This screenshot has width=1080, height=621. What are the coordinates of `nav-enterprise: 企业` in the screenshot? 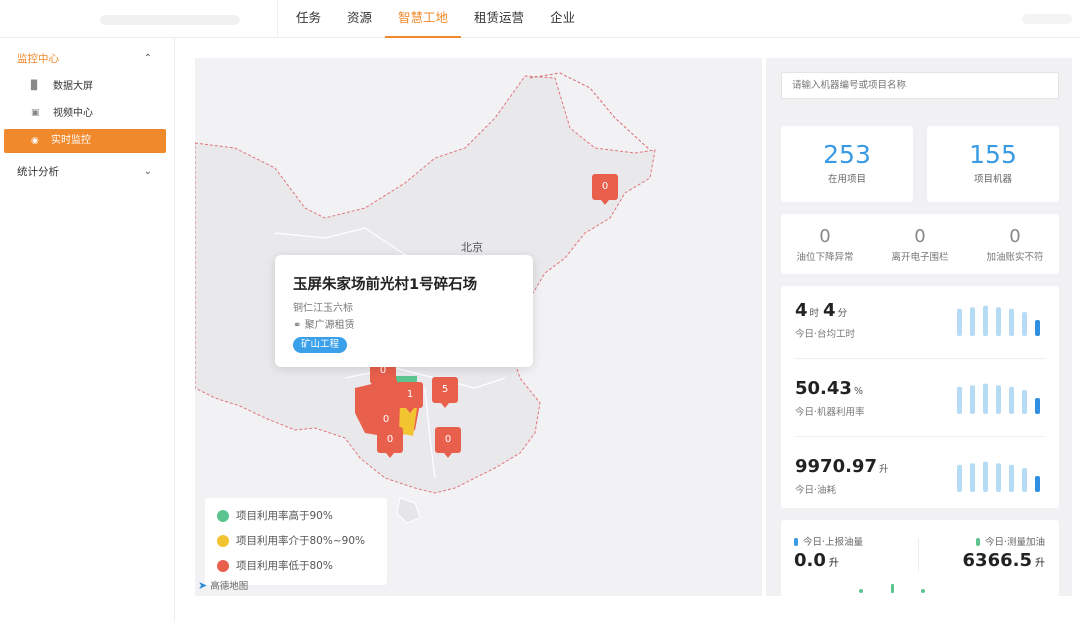 It's located at (562, 19).